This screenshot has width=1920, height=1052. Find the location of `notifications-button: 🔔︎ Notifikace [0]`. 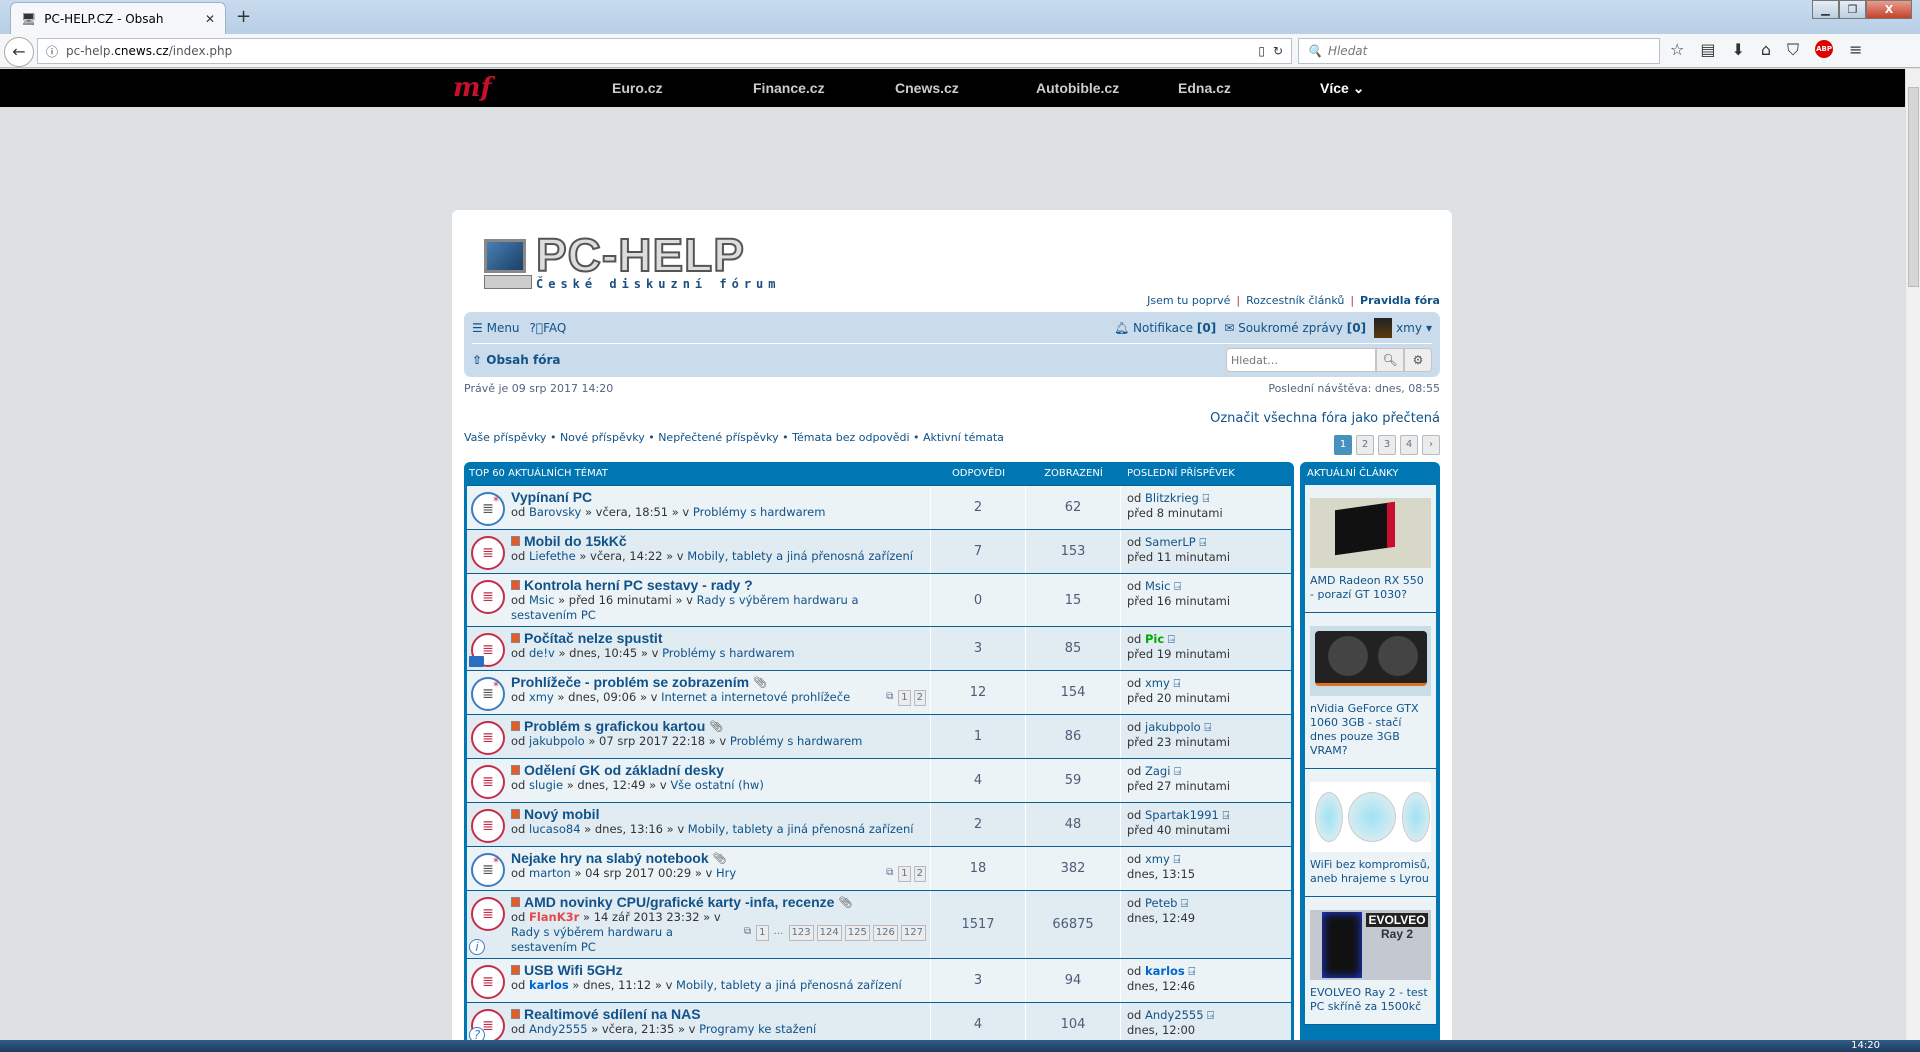

notifications-button: 🔔︎ Notifikace [0] is located at coordinates (1165, 328).